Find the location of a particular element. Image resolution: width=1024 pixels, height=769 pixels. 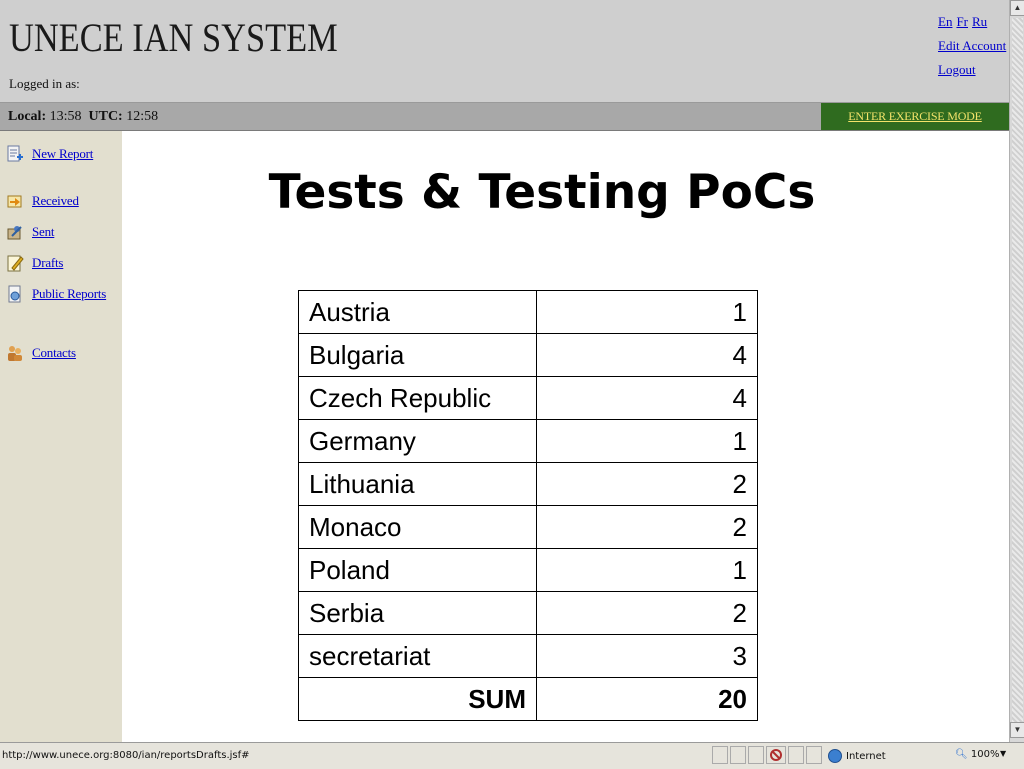

country-cell: Serbia is located at coordinates (417, 613).